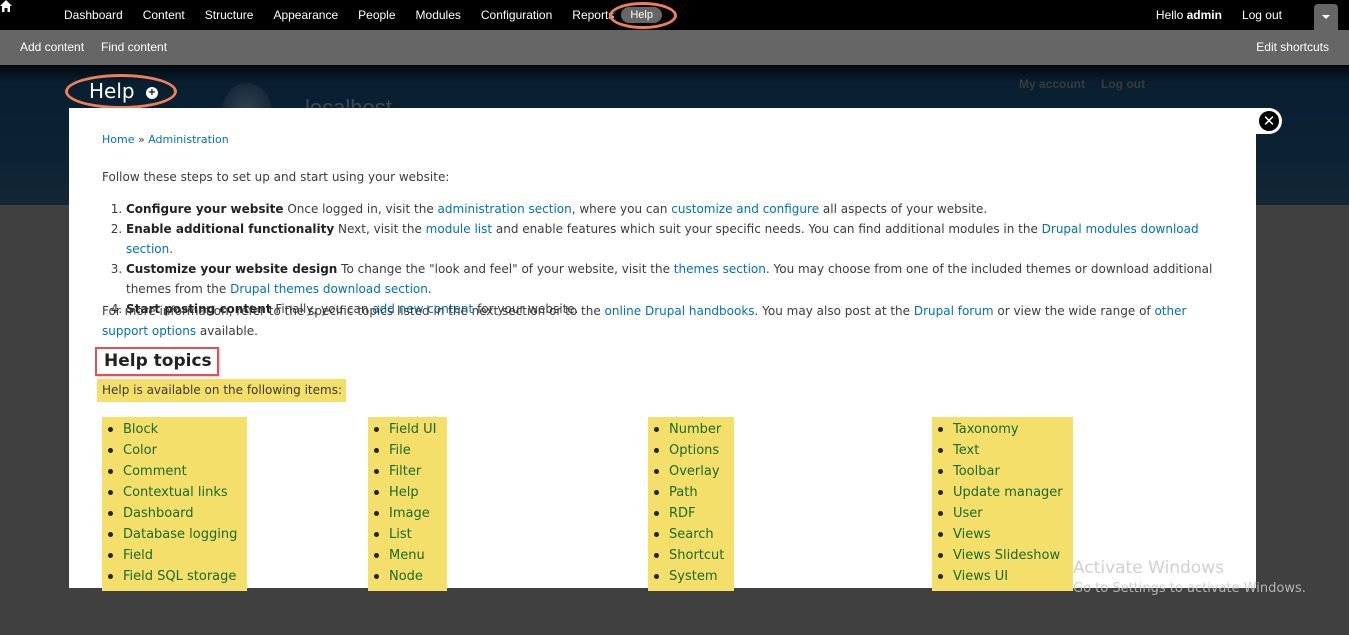 This screenshot has height=635, width=1349. What do you see at coordinates (720, 269) in the screenshot?
I see `themes-section-link: themes section` at bounding box center [720, 269].